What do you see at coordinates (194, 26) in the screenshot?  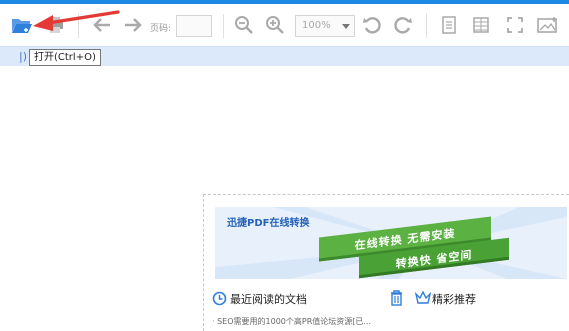 I see `page-number-input` at bounding box center [194, 26].